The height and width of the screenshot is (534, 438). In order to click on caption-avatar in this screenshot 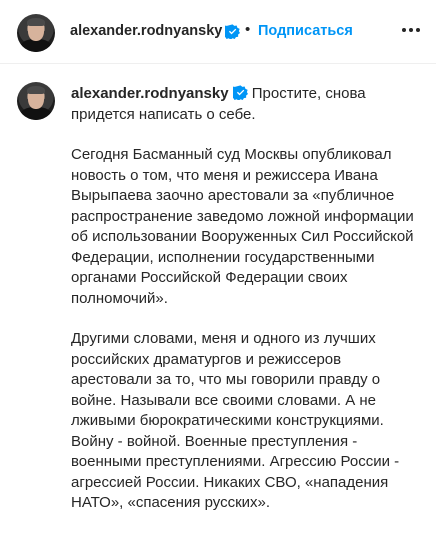, I will do `click(36, 101)`.